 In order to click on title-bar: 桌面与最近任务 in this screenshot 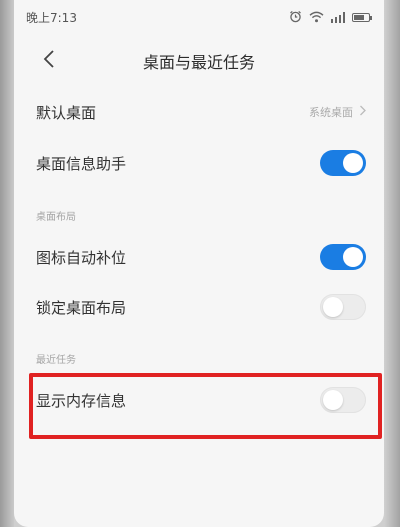, I will do `click(199, 61)`.